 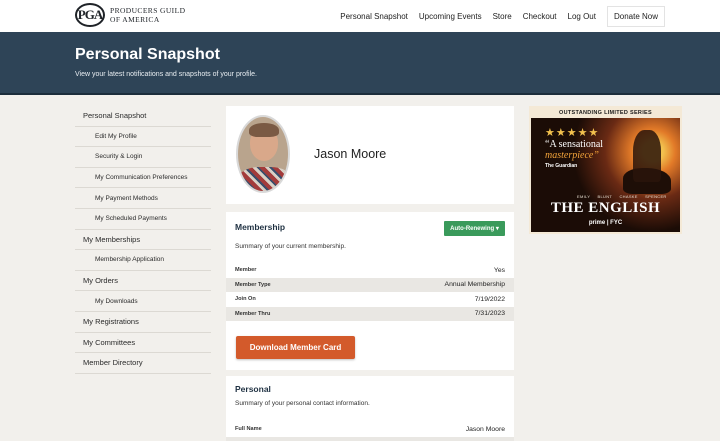 What do you see at coordinates (143, 137) in the screenshot?
I see `sidebar-item-edit-my-profile: Edit My Profile` at bounding box center [143, 137].